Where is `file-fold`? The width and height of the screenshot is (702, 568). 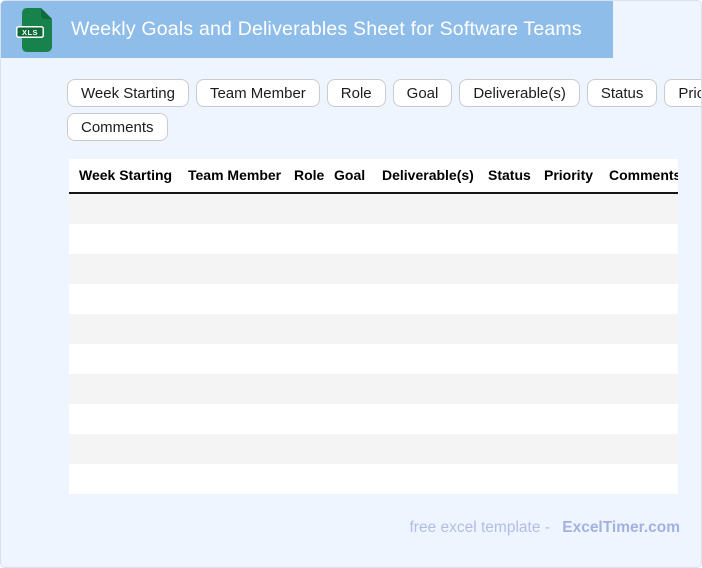
file-fold is located at coordinates (46, 13).